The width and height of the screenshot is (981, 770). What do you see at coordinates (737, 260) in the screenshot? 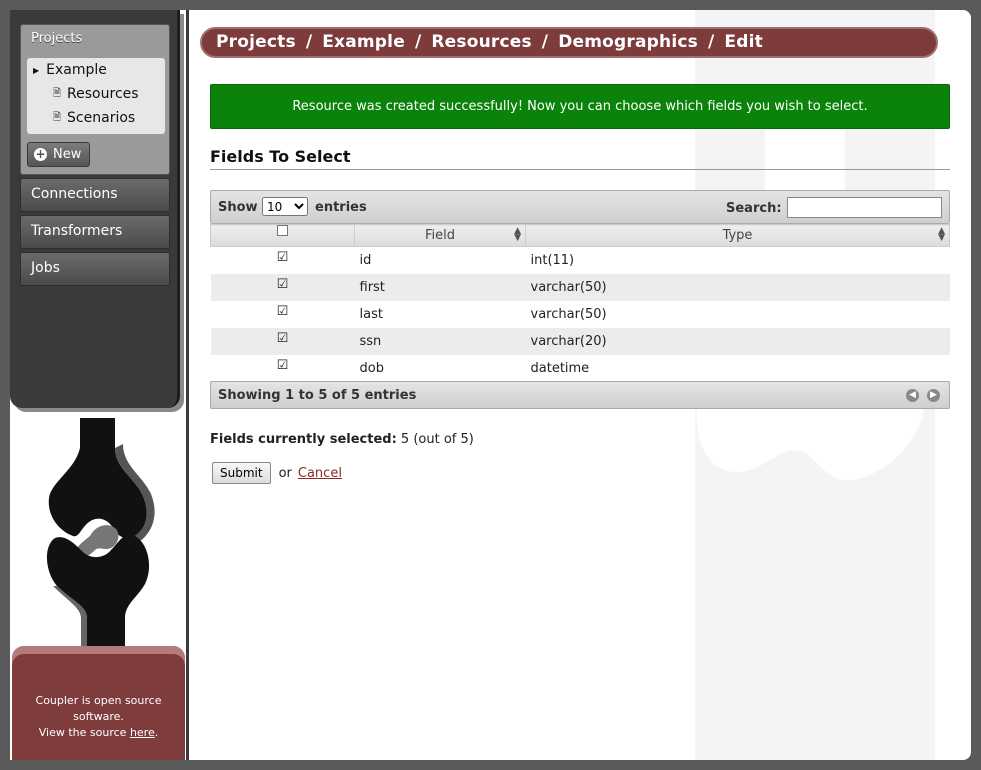
I see `type-cell: int(11)` at bounding box center [737, 260].